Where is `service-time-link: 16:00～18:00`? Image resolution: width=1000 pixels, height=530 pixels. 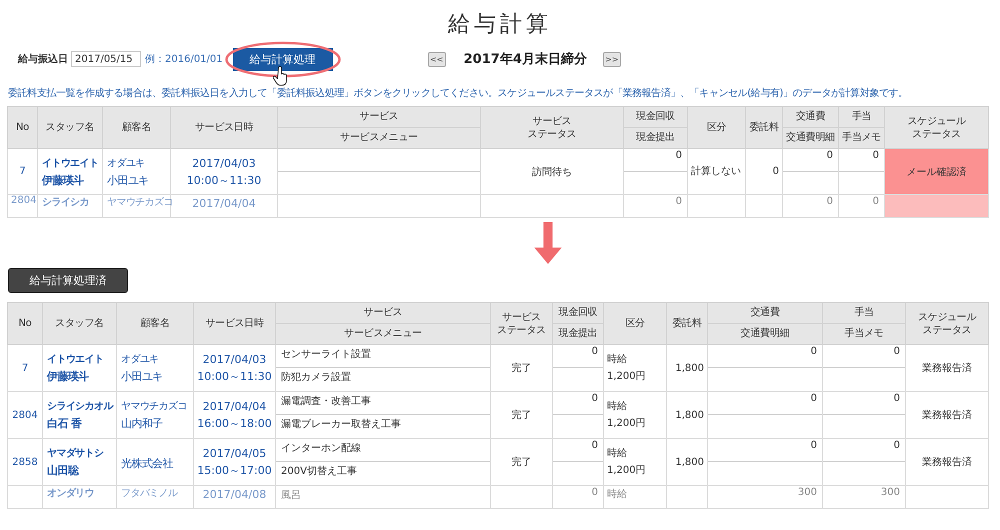
service-time-link: 16:00～18:00 is located at coordinates (234, 423).